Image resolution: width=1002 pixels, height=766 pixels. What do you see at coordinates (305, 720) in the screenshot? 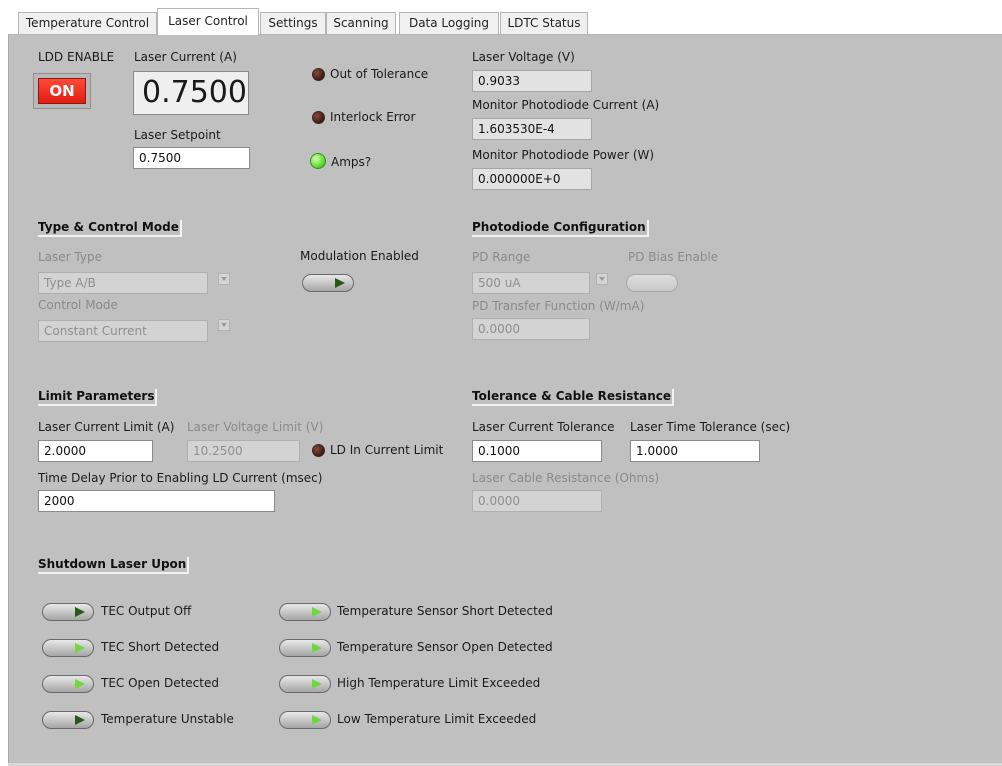
I see `shutdown-toggle-low-temp` at bounding box center [305, 720].